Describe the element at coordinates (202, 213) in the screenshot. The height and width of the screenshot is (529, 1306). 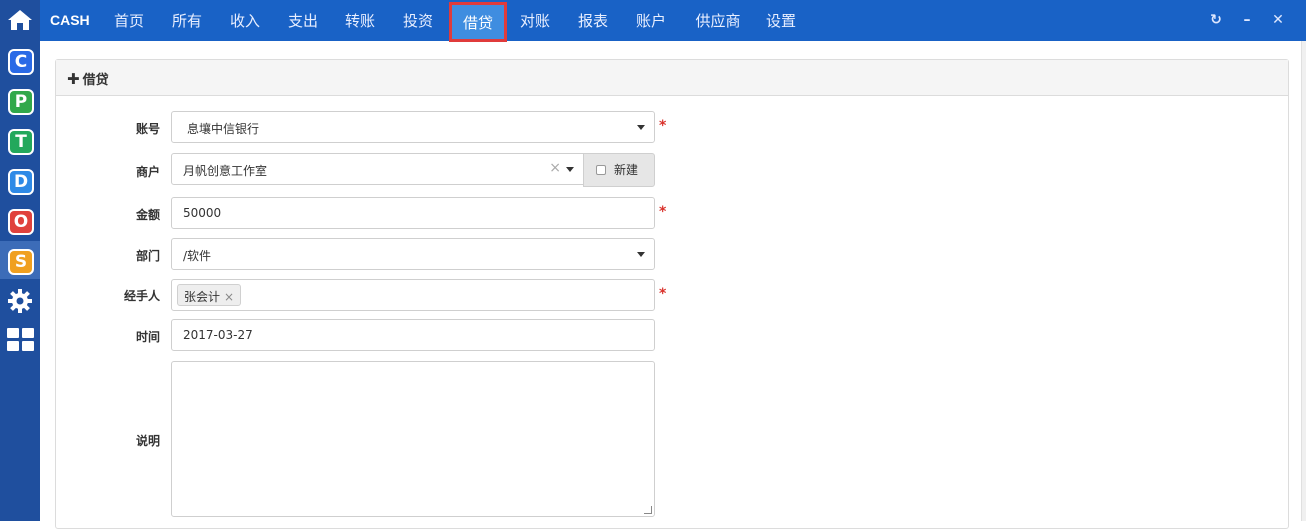
I see `amount-value: 50000` at that location.